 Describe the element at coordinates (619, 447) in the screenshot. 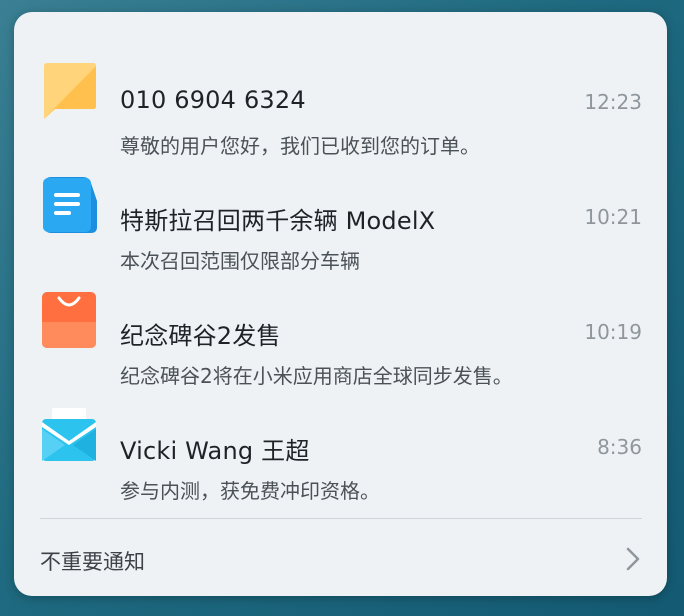

I see `notification-time: 8:36` at that location.